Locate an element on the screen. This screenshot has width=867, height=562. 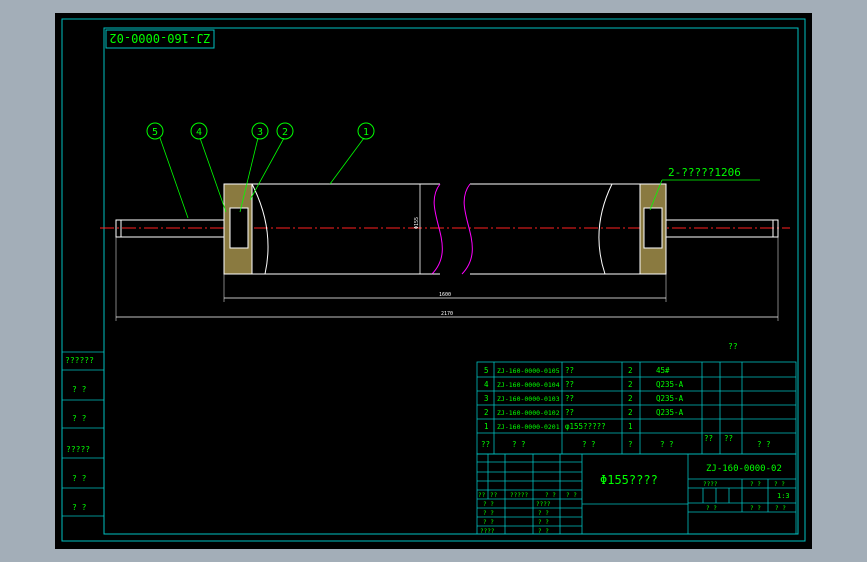
inner-length-text: 1600 is located at coordinates (445, 295).